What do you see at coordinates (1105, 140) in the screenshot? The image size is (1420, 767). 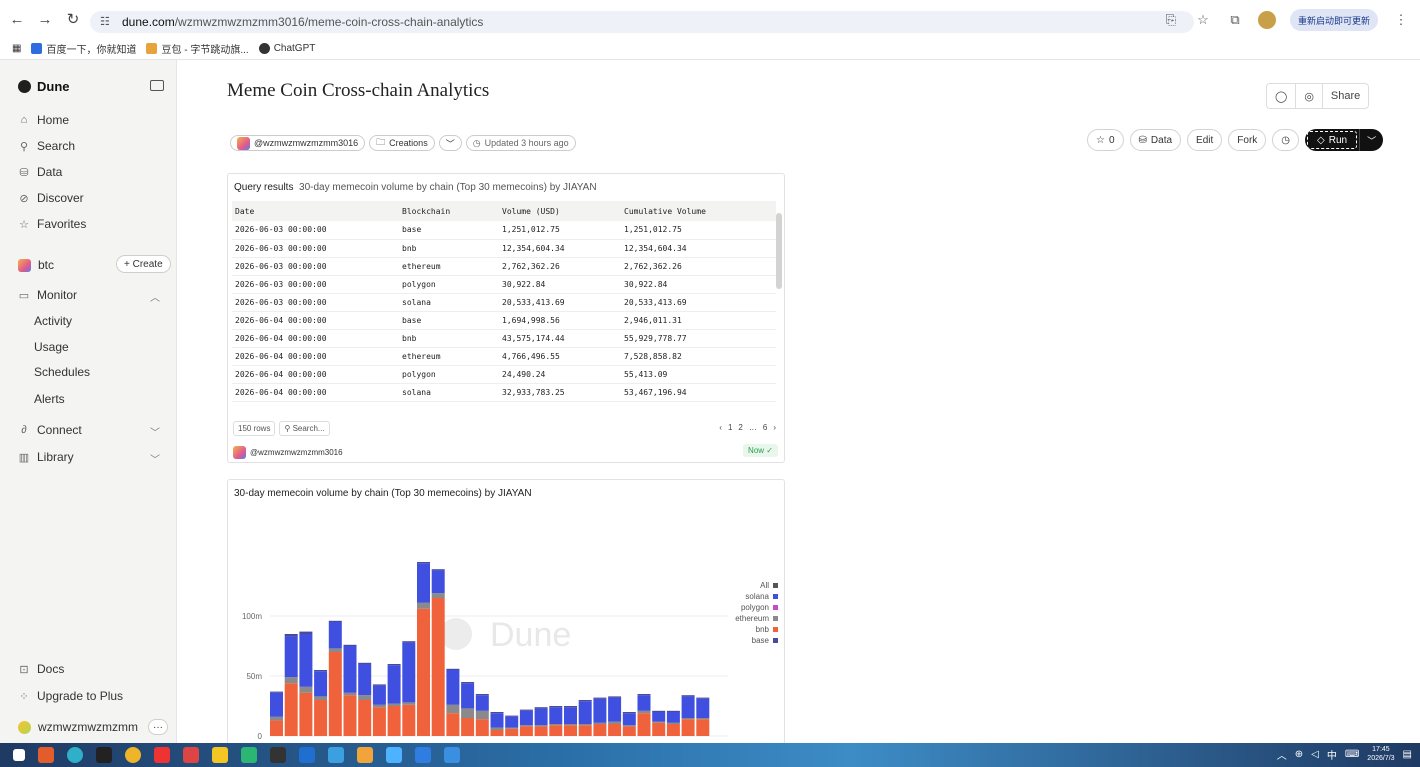 I see `star-button: ☆ 0` at bounding box center [1105, 140].